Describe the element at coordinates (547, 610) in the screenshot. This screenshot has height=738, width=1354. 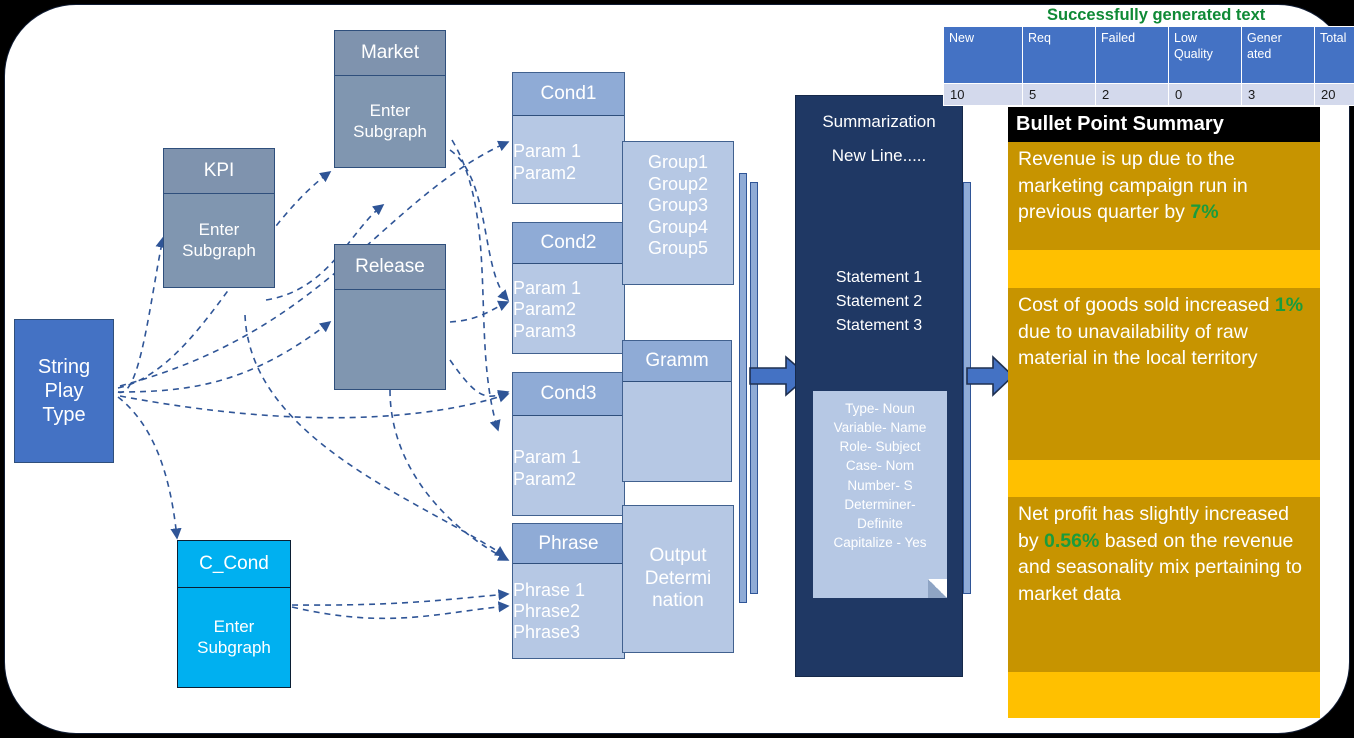
I see `param: Phrase2` at that location.